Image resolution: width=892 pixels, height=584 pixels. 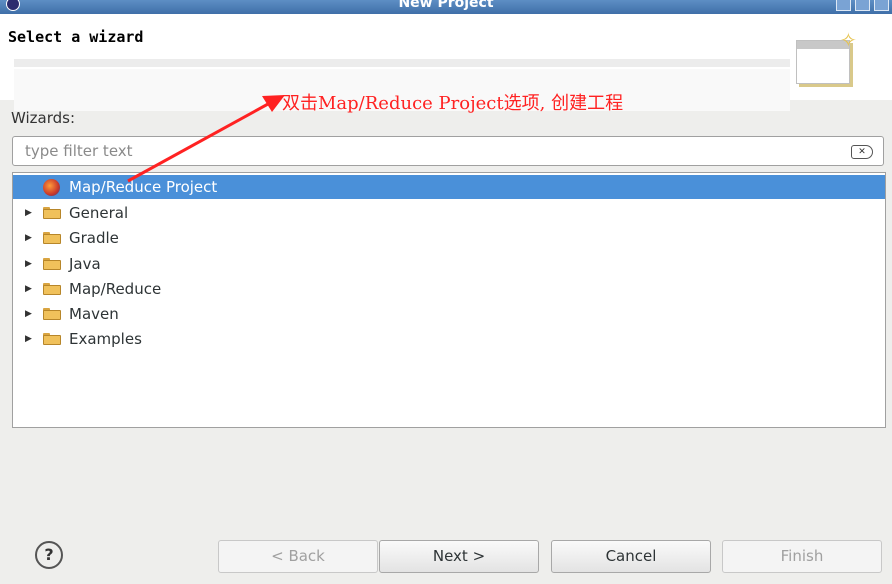 What do you see at coordinates (631, 556) in the screenshot?
I see `cancel-button: Cancel` at bounding box center [631, 556].